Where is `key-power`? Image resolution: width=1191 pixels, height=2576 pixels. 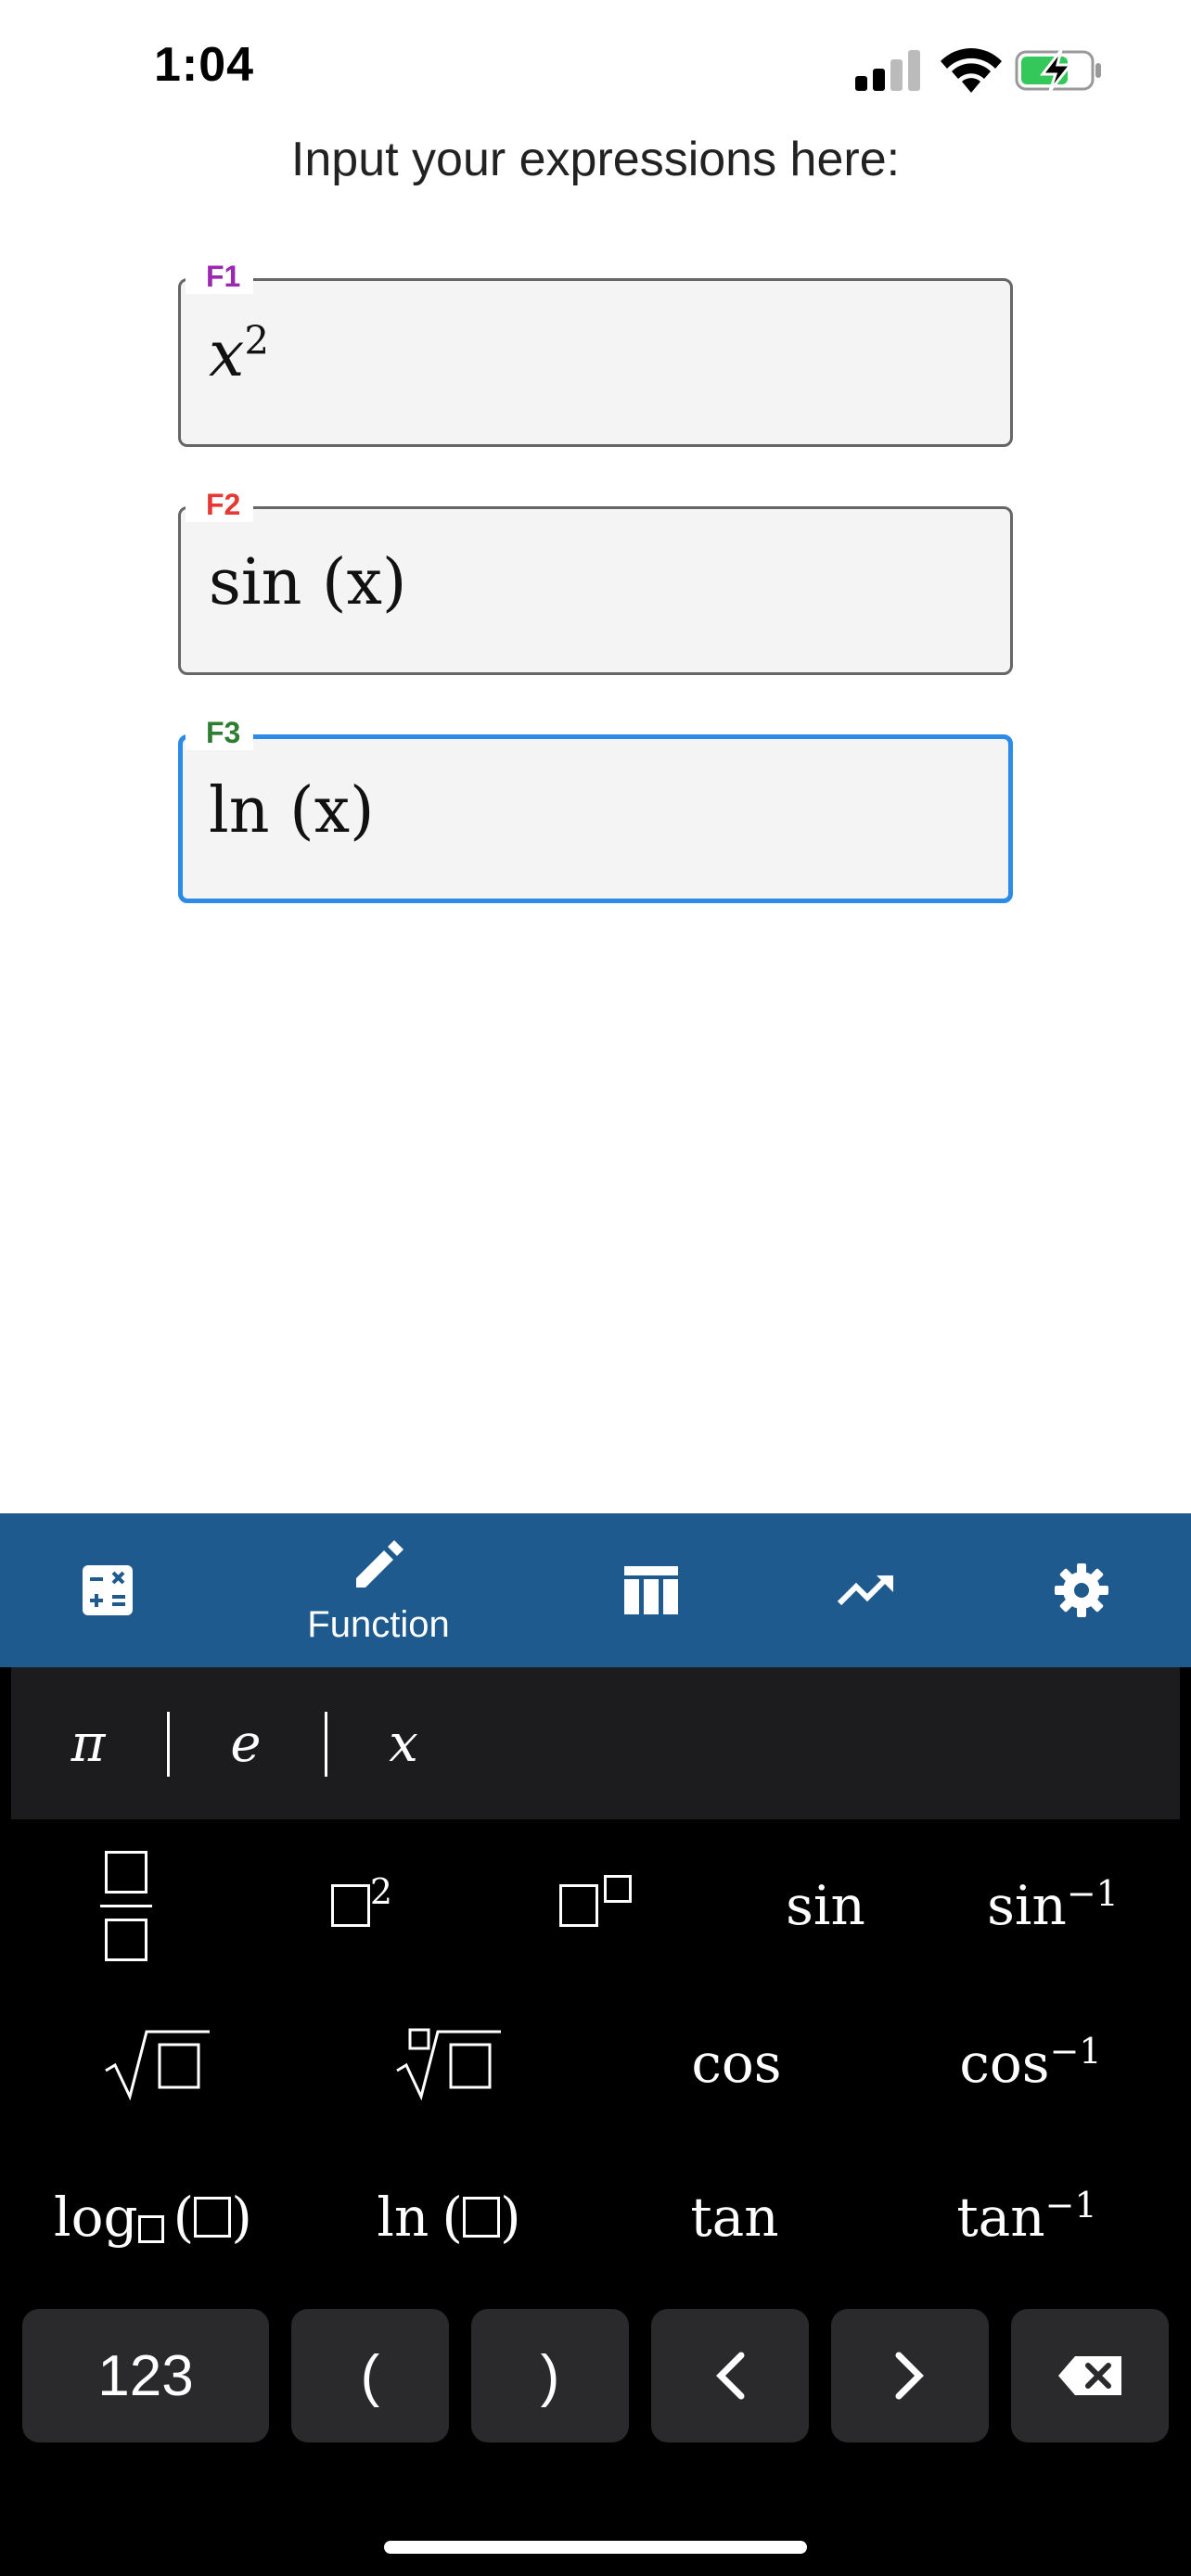 key-power is located at coordinates (595, 1906).